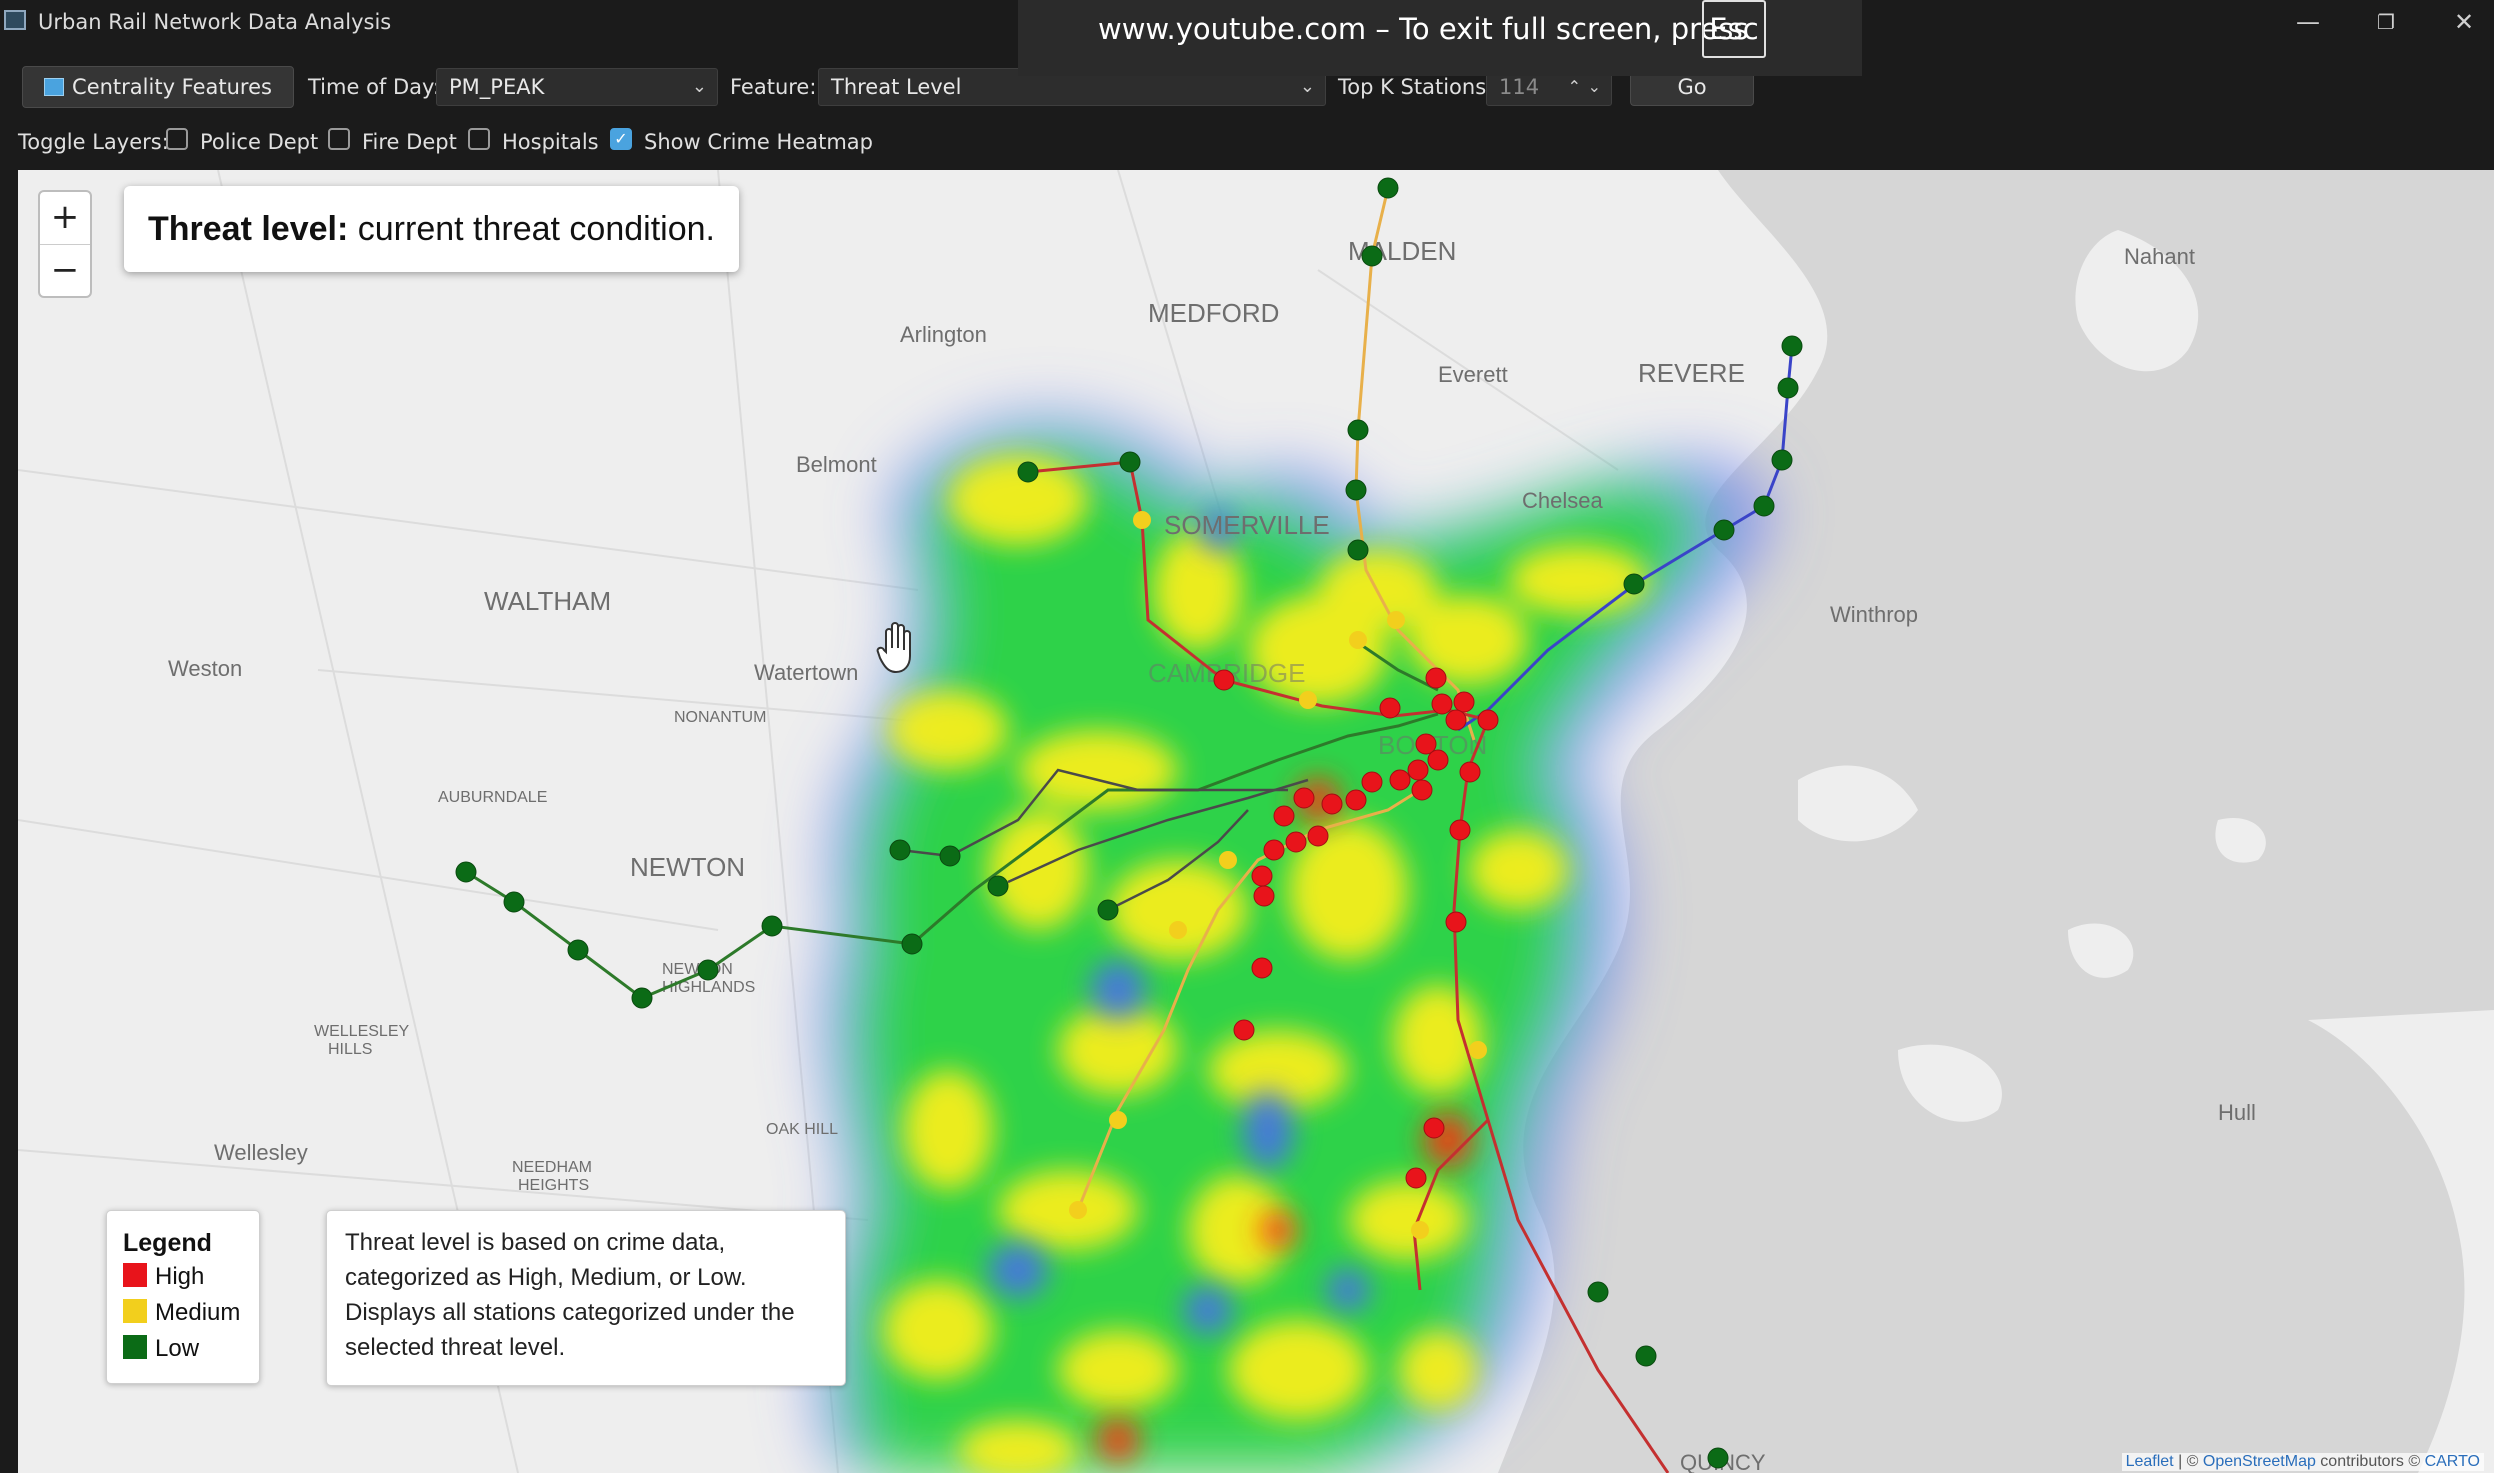  Describe the element at coordinates (65, 271) in the screenshot. I see `zoom-out-button: −` at that location.